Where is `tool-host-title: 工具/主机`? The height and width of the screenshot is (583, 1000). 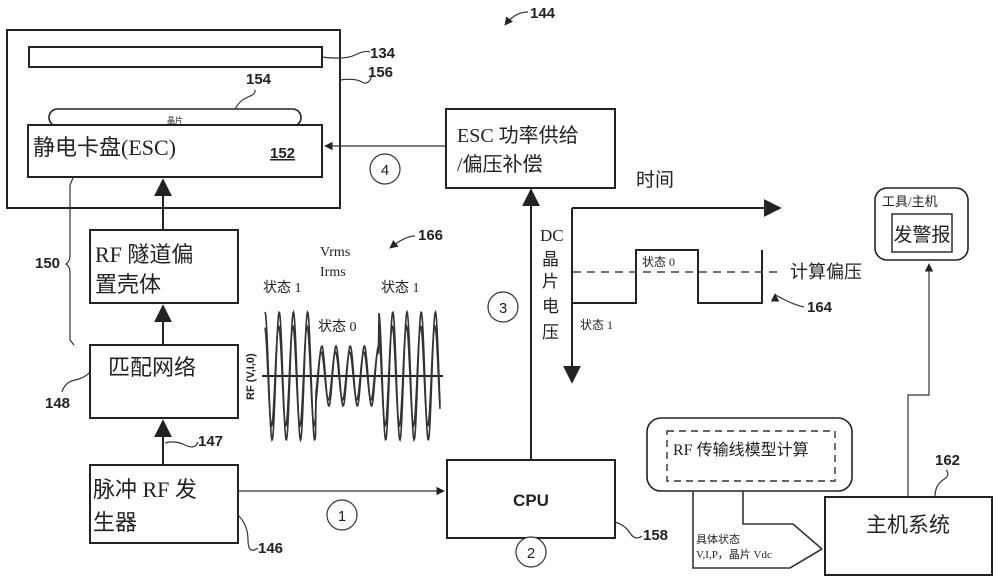
tool-host-title: 工具/主机 is located at coordinates (910, 201).